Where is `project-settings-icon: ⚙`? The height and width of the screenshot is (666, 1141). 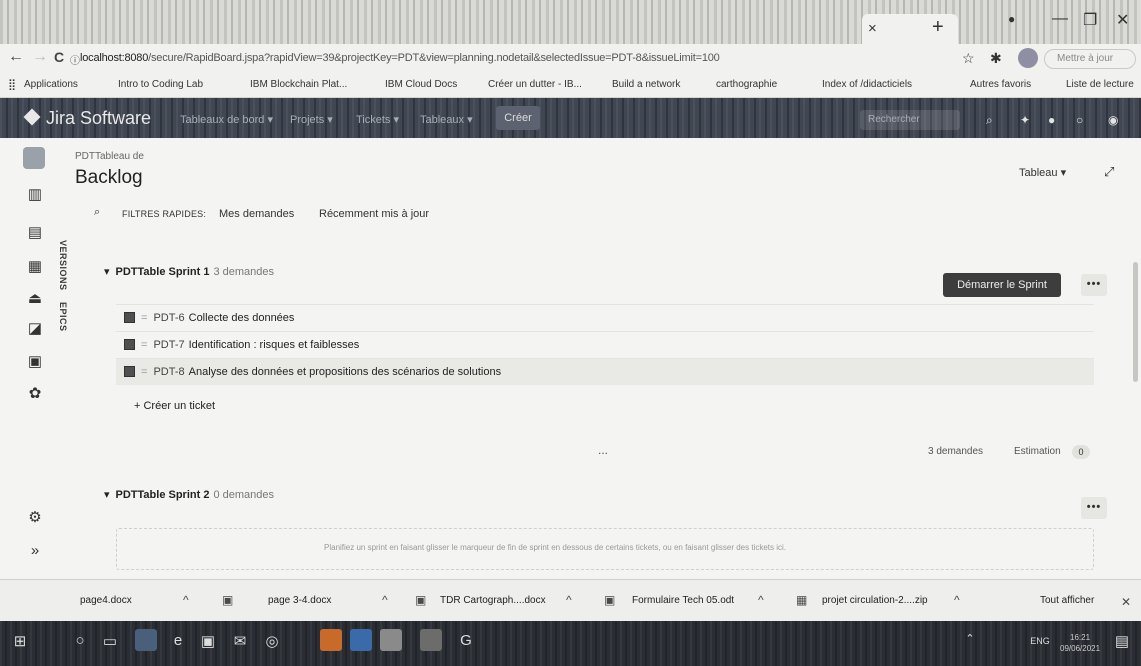
project-settings-icon: ⚙ is located at coordinates (35, 517).